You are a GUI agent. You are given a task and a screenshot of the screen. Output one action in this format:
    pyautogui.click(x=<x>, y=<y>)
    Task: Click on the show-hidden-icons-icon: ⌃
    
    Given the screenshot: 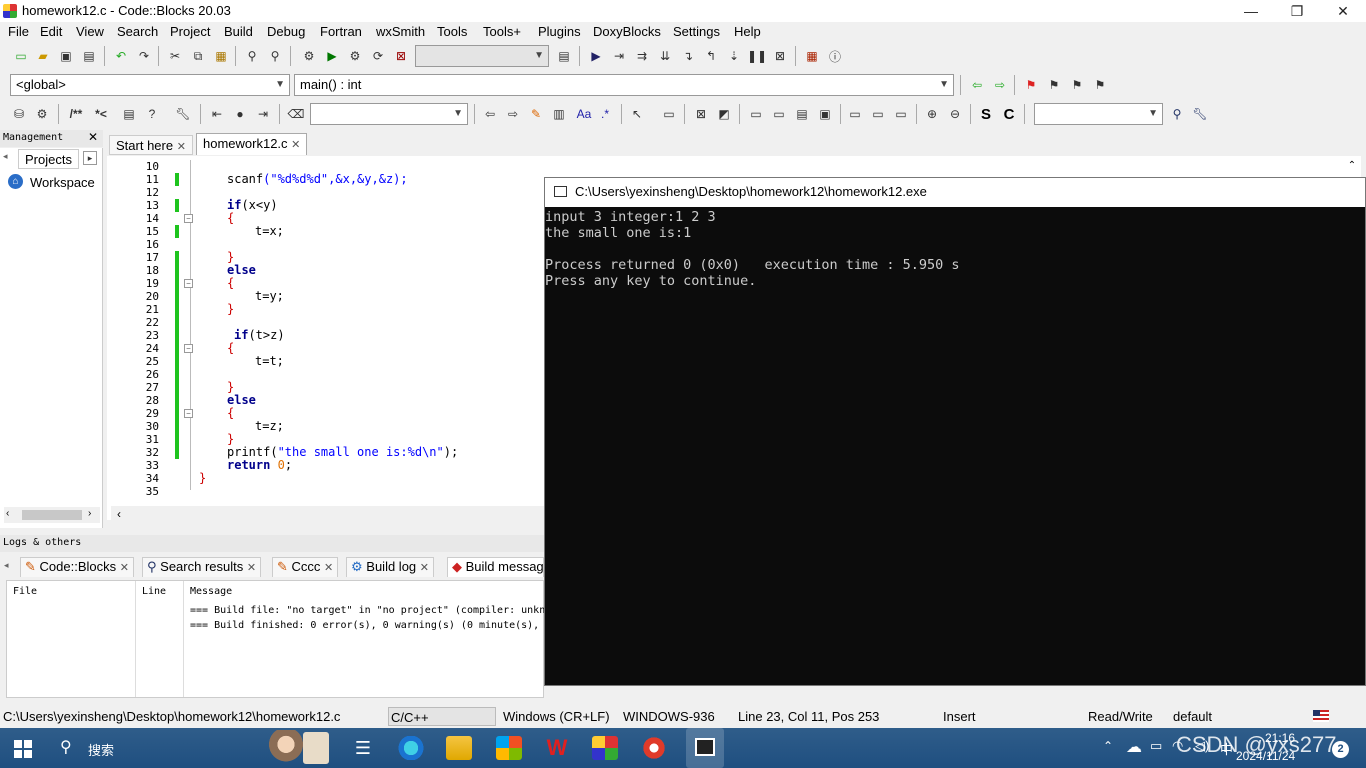 What is the action you would take?
    pyautogui.click(x=1108, y=746)
    